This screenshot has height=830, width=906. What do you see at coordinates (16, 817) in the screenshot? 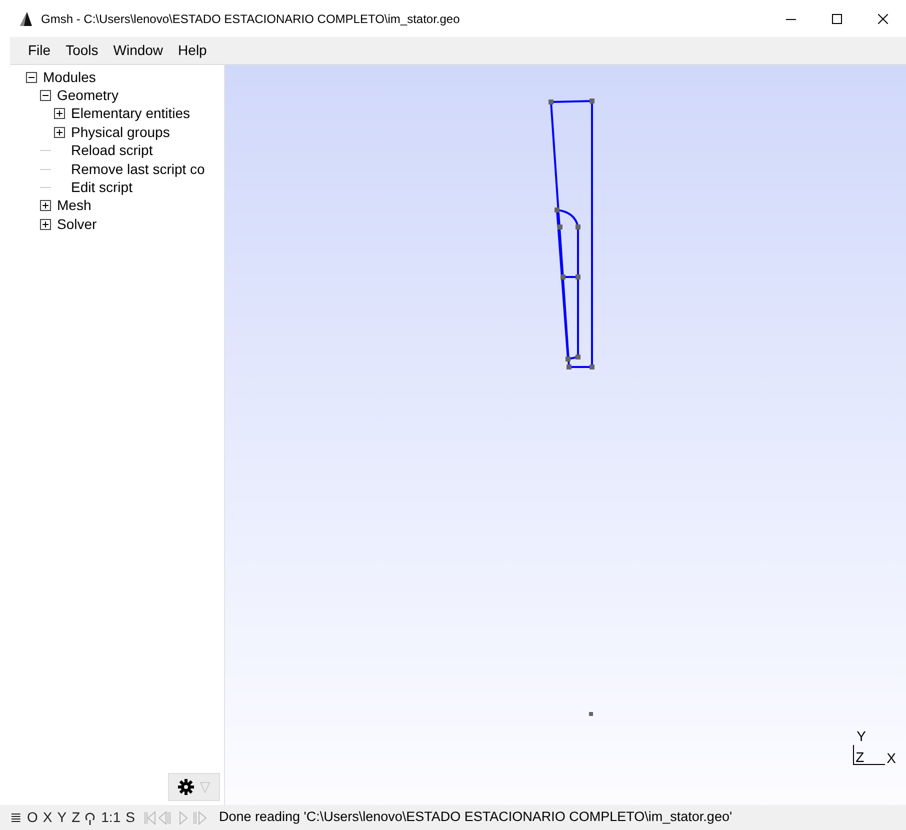
I see `status-button: ≣` at bounding box center [16, 817].